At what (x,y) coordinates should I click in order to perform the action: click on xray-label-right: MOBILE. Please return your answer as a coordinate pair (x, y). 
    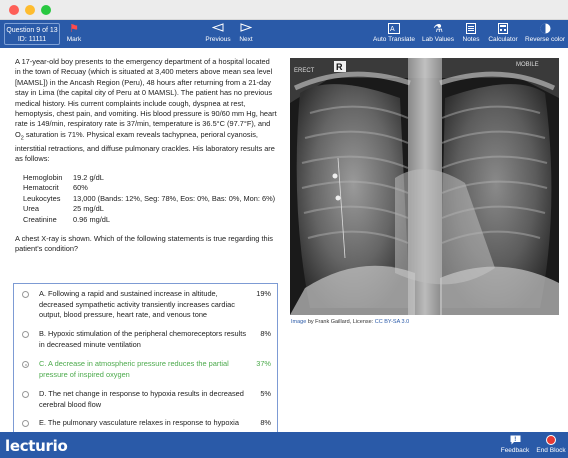
    Looking at the image, I should click on (527, 65).